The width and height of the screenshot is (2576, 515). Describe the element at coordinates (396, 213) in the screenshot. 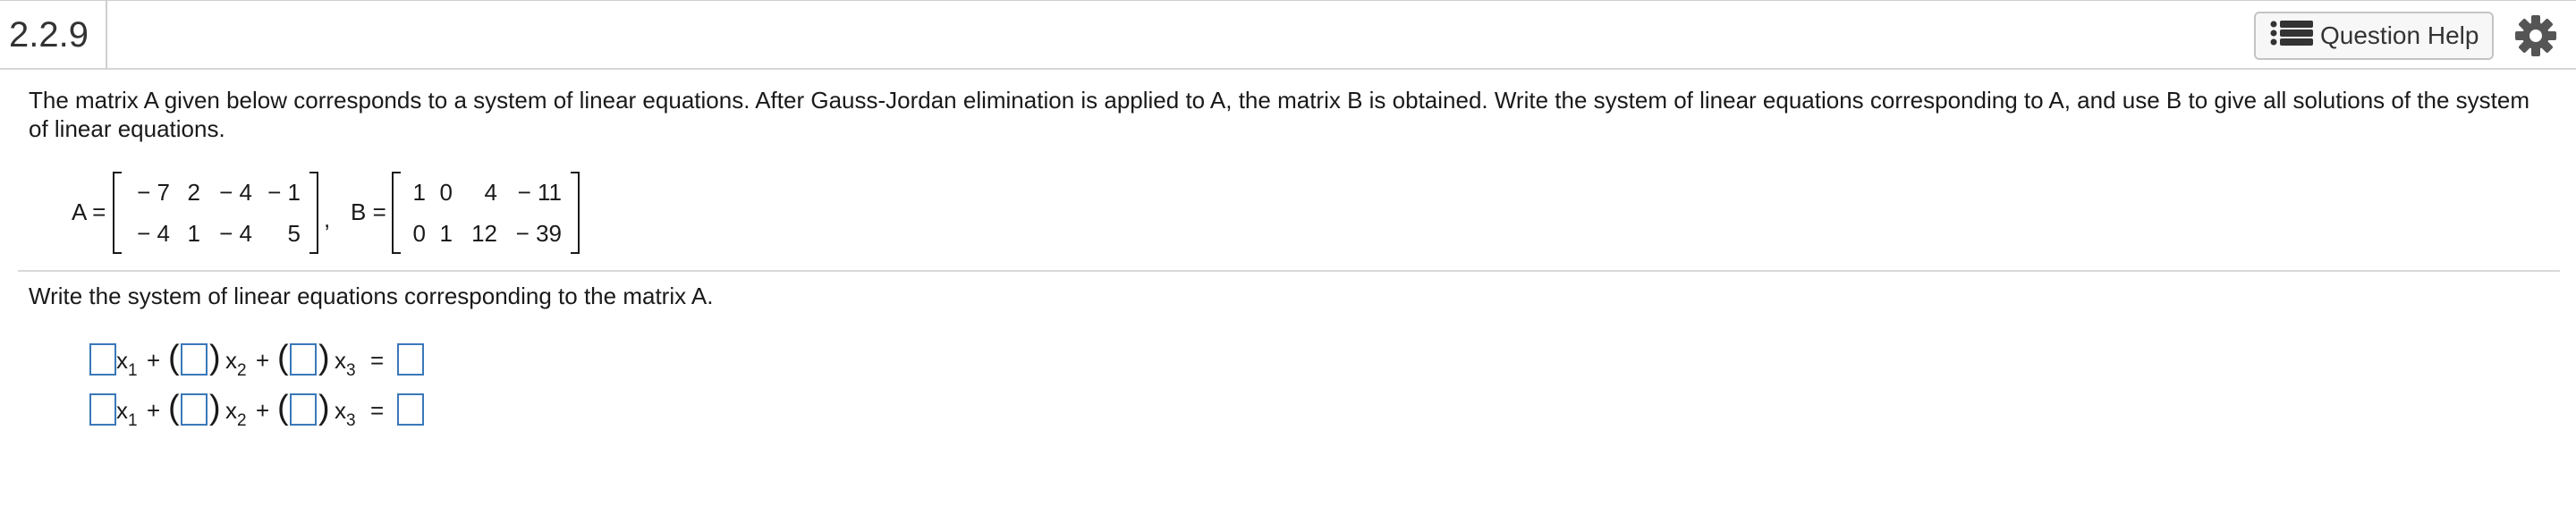

I see `matrix-b-left-bracket` at that location.